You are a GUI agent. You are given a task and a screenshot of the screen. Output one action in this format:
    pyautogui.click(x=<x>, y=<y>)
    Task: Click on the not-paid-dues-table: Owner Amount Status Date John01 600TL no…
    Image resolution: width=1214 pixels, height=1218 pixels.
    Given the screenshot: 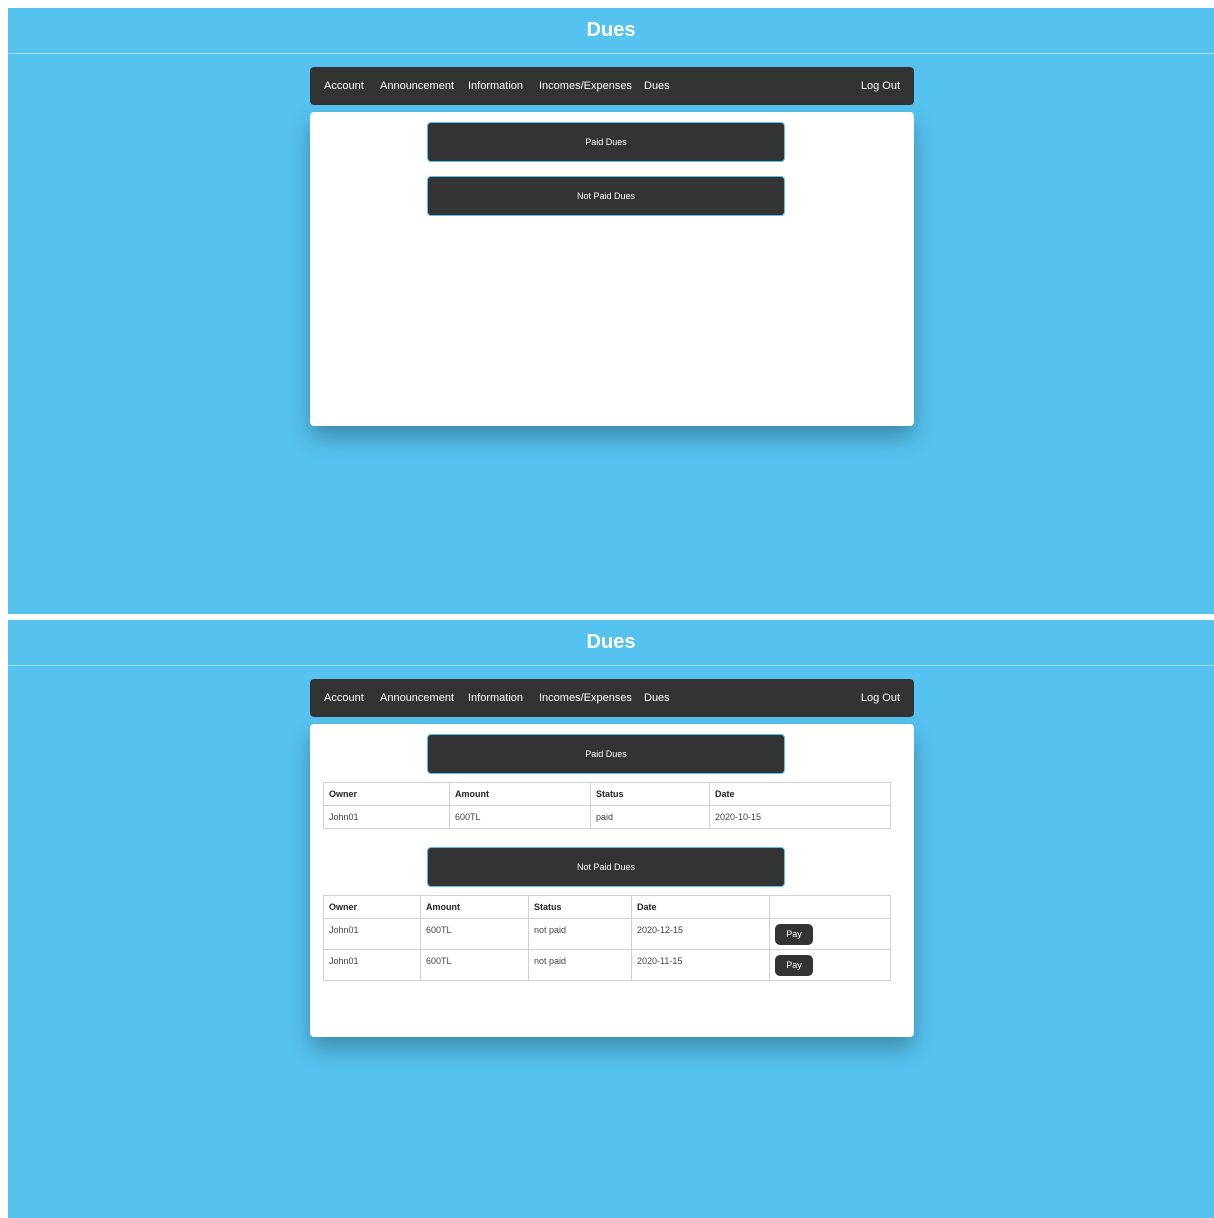 What is the action you would take?
    pyautogui.click(x=607, y=938)
    